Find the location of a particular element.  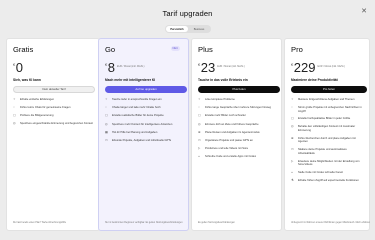

get-plus-button: Plus holen is located at coordinates (239, 89).